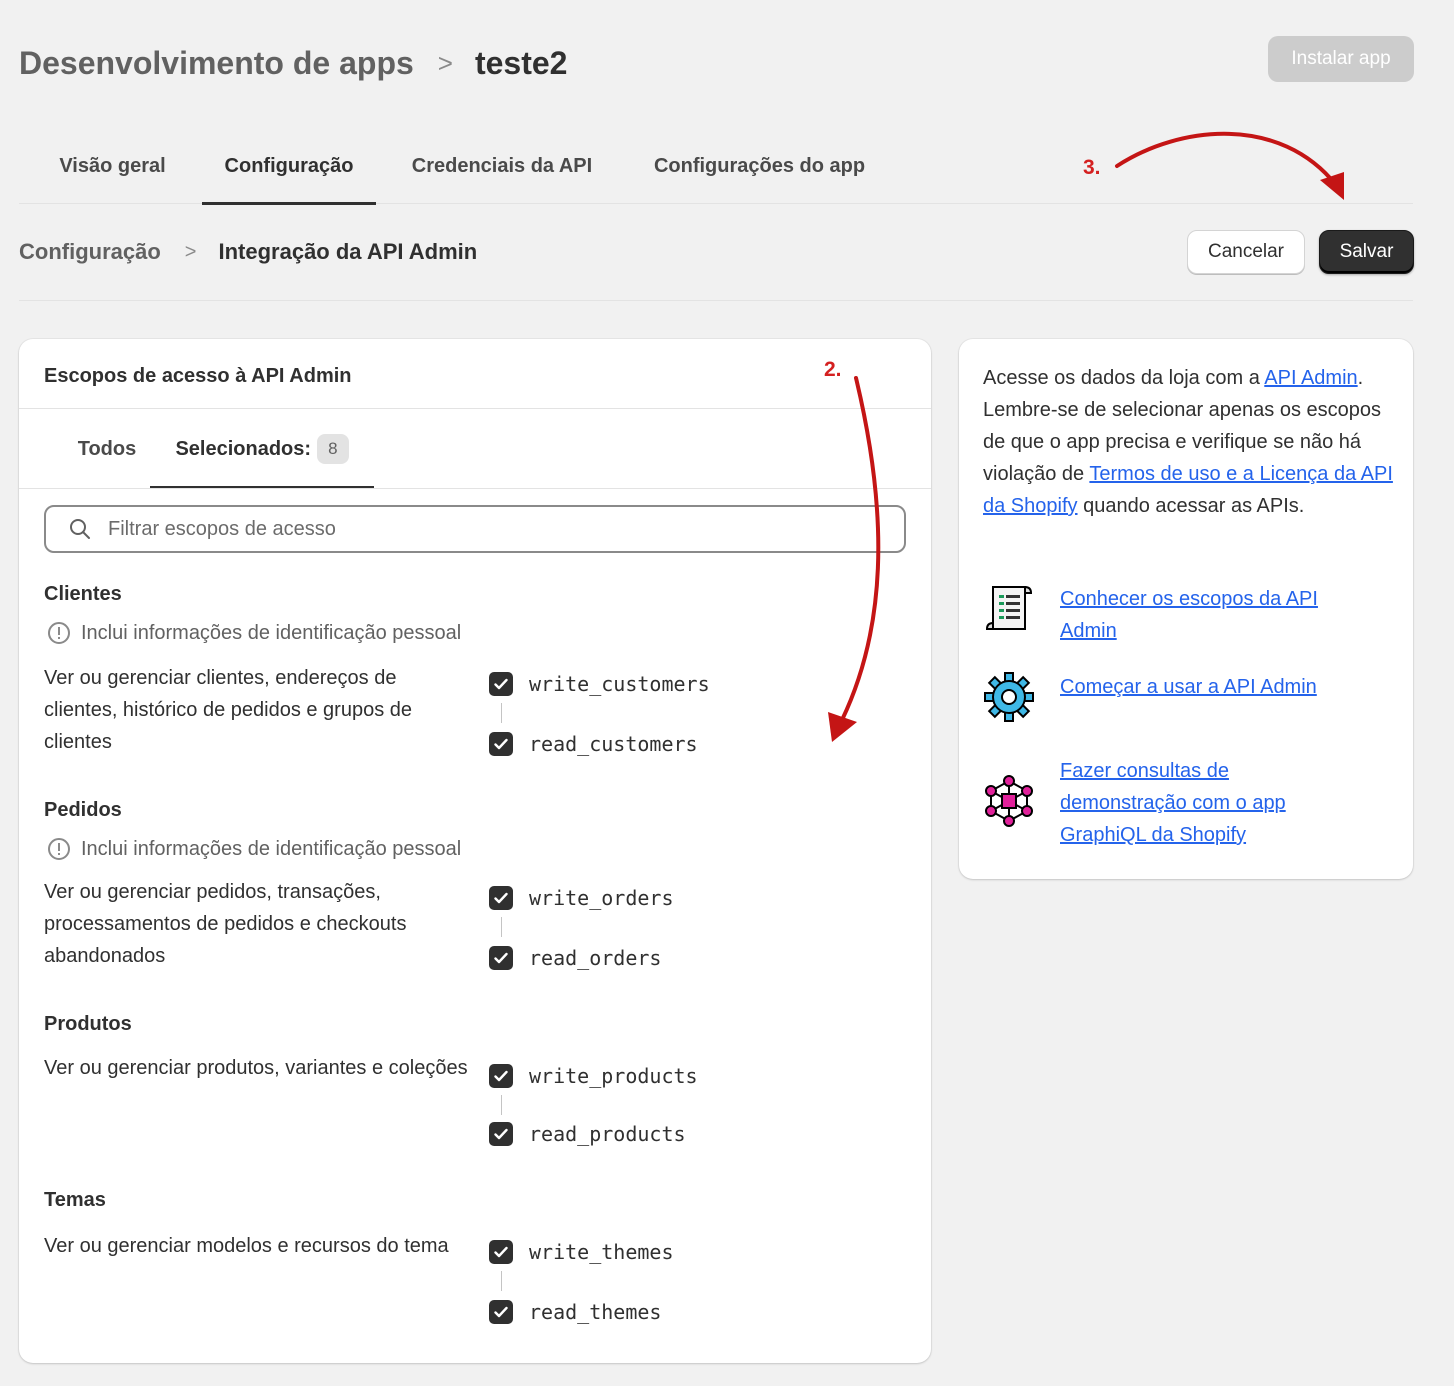  What do you see at coordinates (198, 376) in the screenshot?
I see `scopes-card-title: Escopos de acesso à API Admin` at bounding box center [198, 376].